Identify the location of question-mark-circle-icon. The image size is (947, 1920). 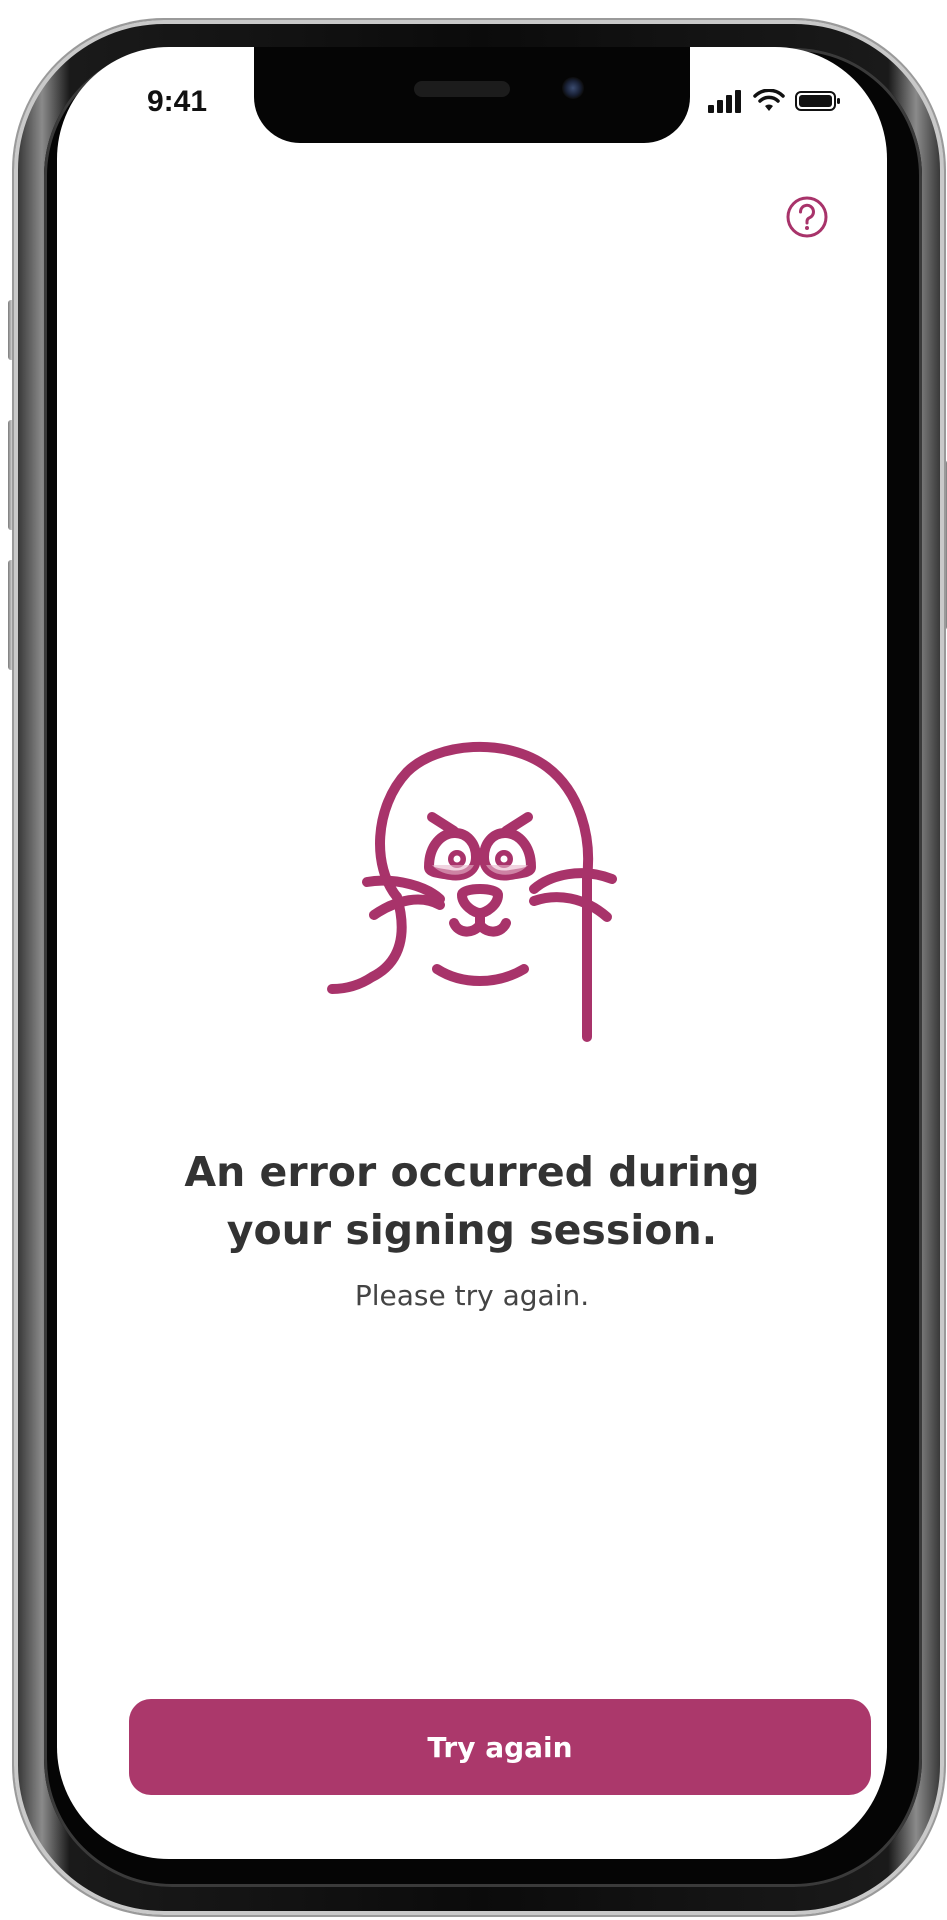
(807, 217).